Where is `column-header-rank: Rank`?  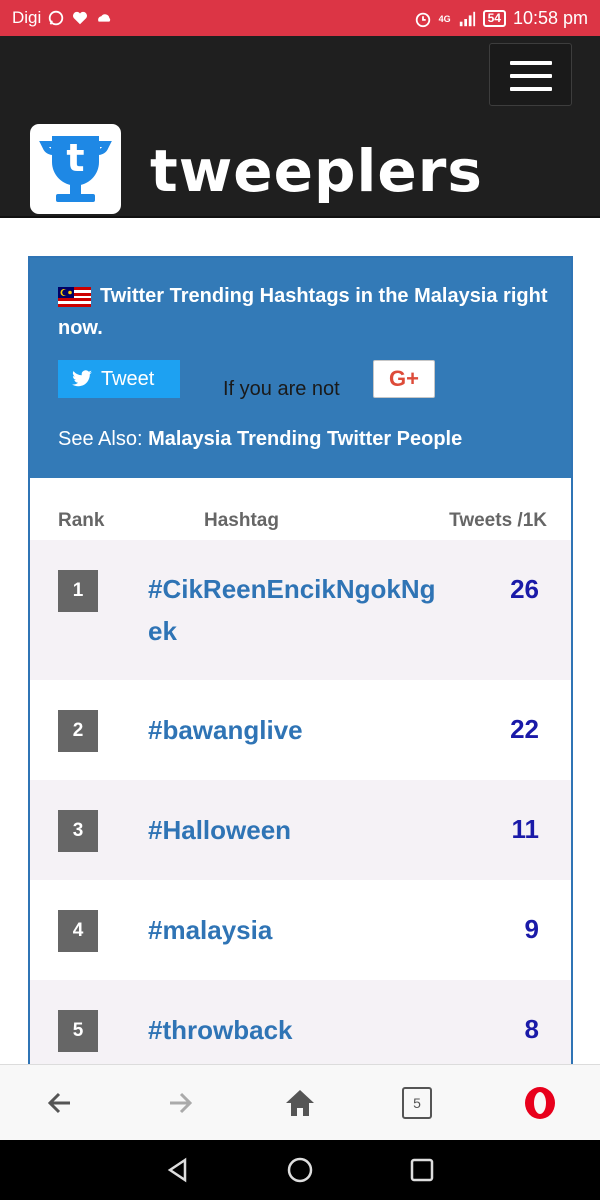 column-header-rank: Rank is located at coordinates (81, 520).